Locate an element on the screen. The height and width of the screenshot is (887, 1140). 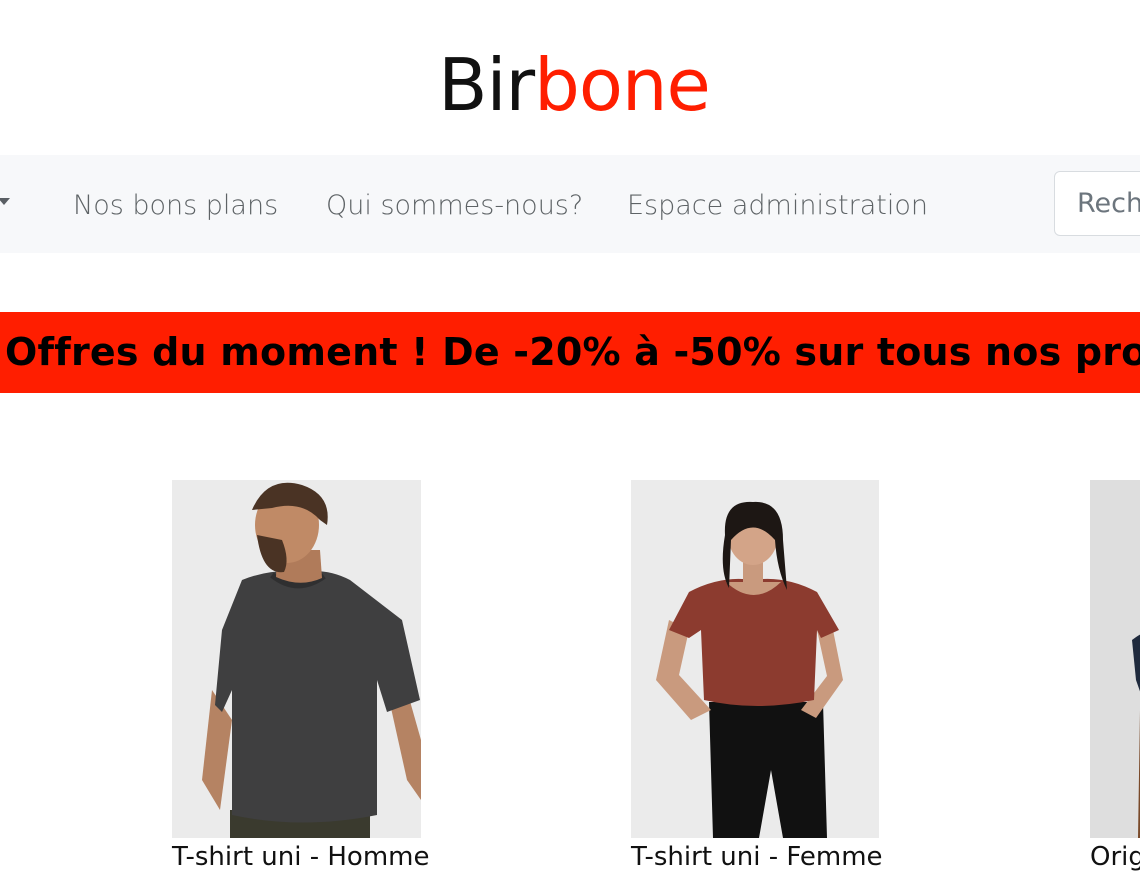
dropdown-caret-icon is located at coordinates (5, 201).